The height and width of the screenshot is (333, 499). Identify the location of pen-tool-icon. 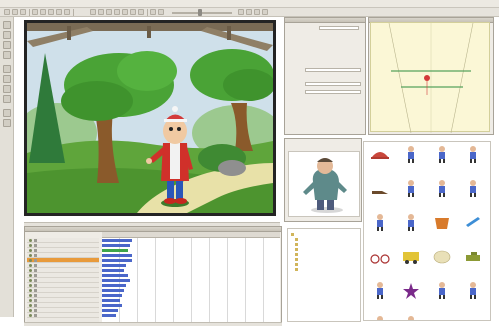
(7, 69).